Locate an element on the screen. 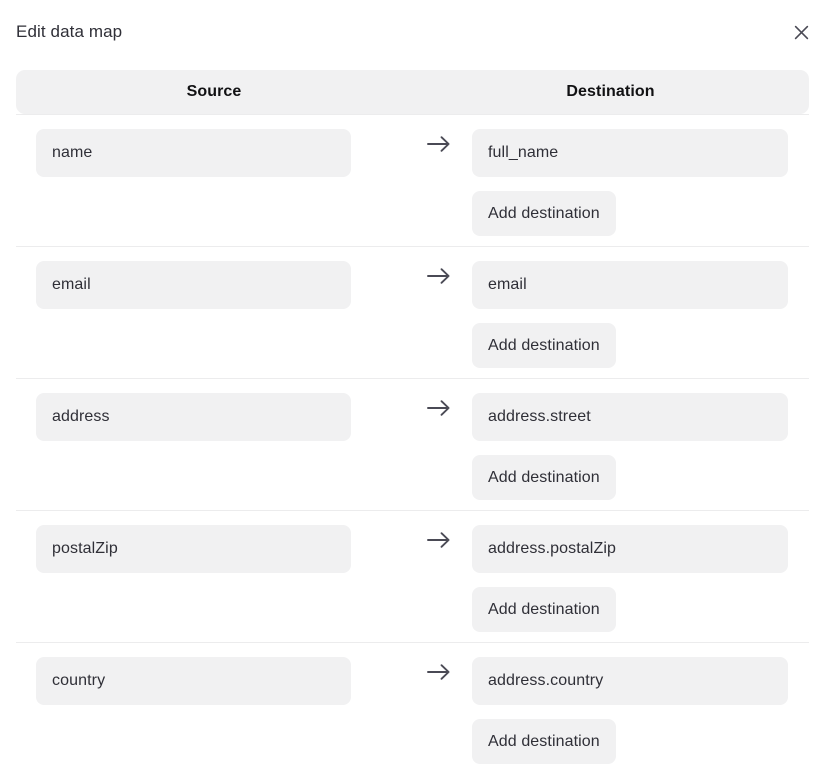  table-header-row: Source Destination is located at coordinates (412, 92).